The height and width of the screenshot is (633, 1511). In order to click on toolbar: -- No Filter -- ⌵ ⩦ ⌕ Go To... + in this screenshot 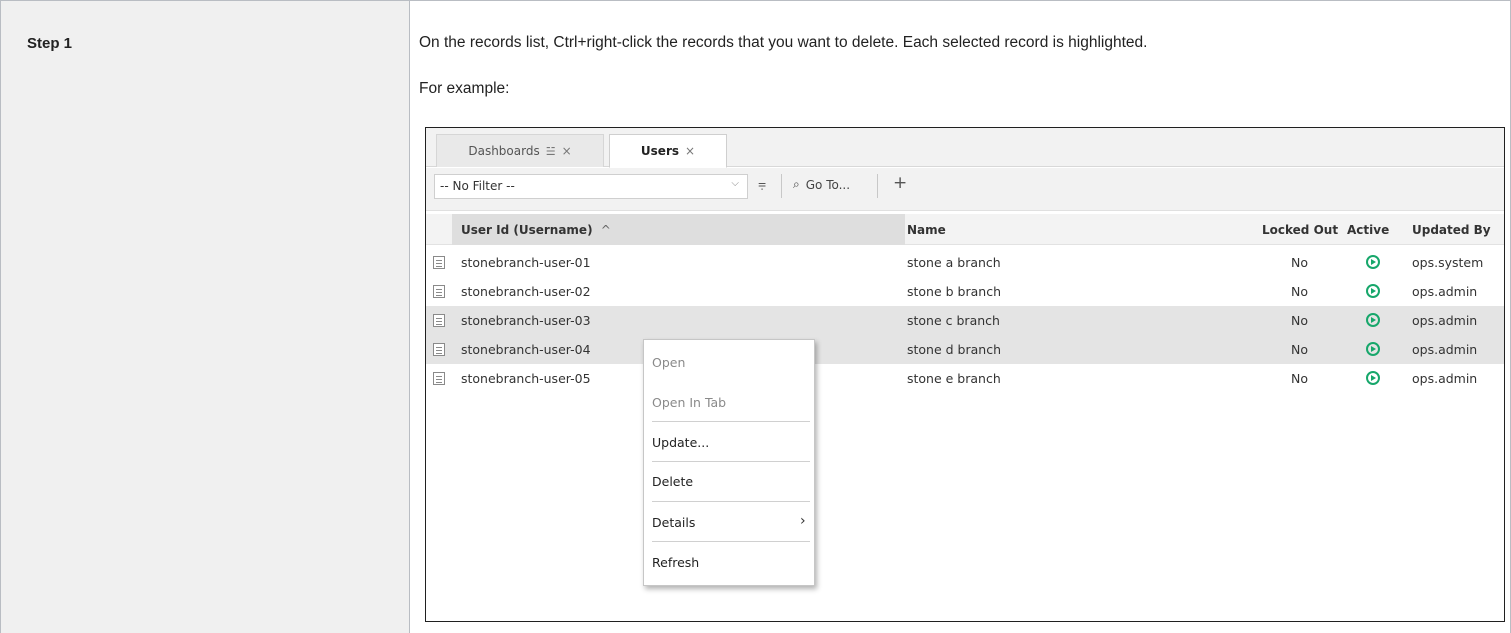, I will do `click(965, 189)`.